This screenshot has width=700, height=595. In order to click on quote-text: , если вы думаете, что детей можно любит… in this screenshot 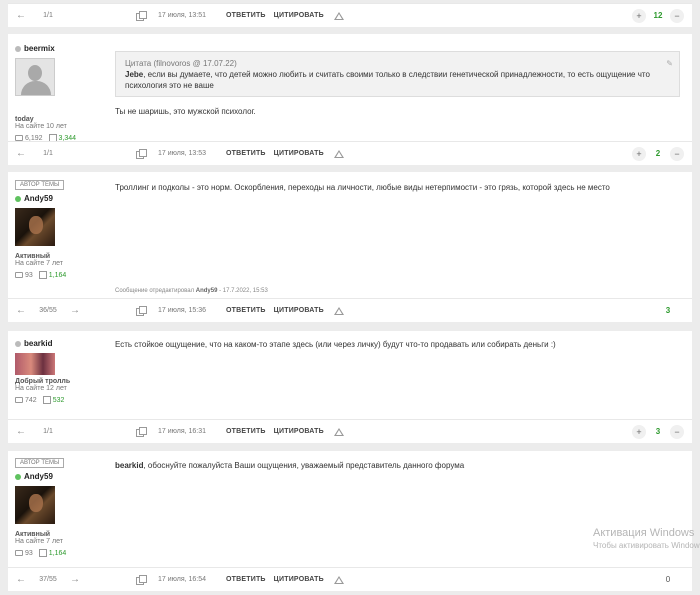, I will do `click(387, 80)`.